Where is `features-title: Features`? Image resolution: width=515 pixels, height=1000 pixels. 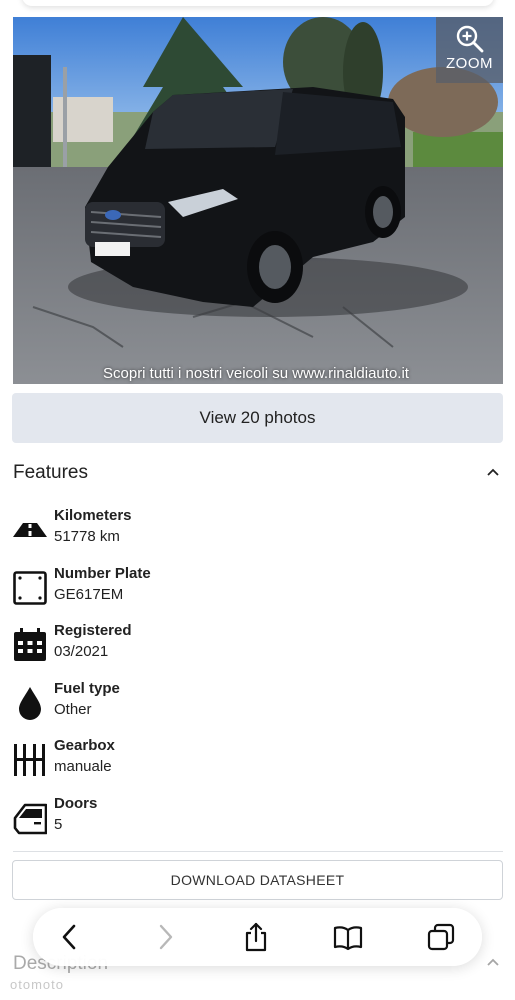 features-title: Features is located at coordinates (50, 472).